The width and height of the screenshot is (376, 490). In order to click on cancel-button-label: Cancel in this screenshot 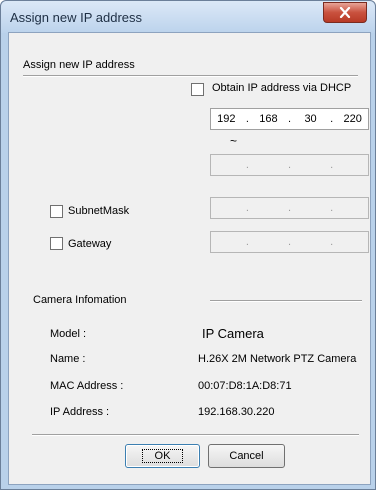, I will do `click(246, 456)`.